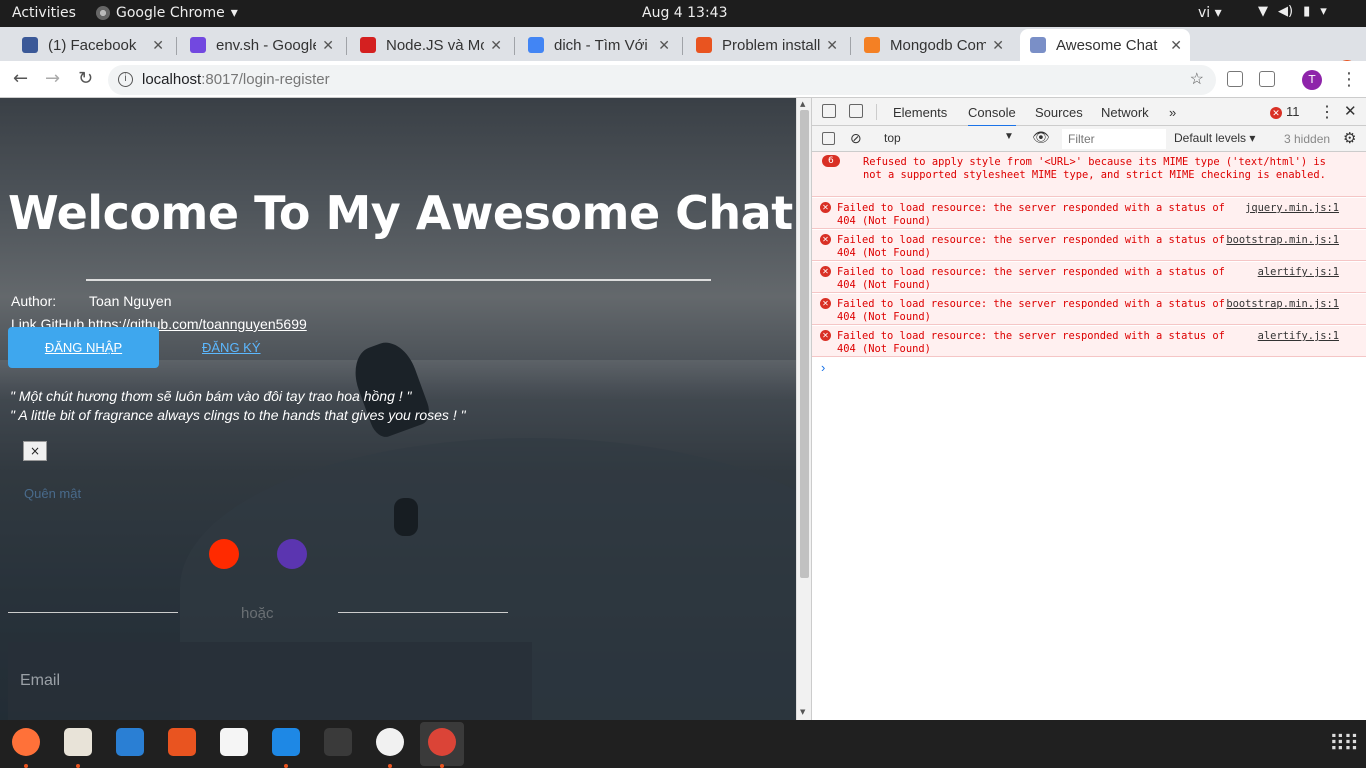 The image size is (1366, 768). I want to click on browser-tab: Node.JS và Mo ✕, so click(430, 45).